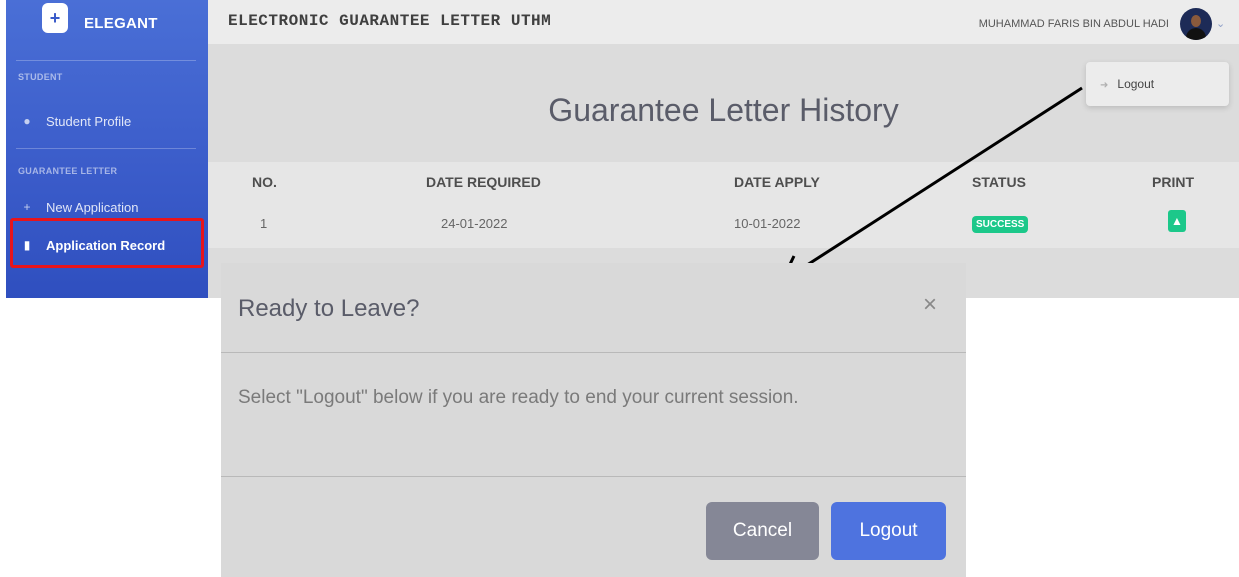 The width and height of the screenshot is (1239, 577). Describe the element at coordinates (1173, 182) in the screenshot. I see `column-header-print: PRINT` at that location.